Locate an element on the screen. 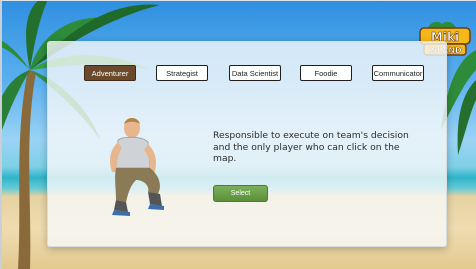  tab-data-scientist: Data Scientist is located at coordinates (255, 73).